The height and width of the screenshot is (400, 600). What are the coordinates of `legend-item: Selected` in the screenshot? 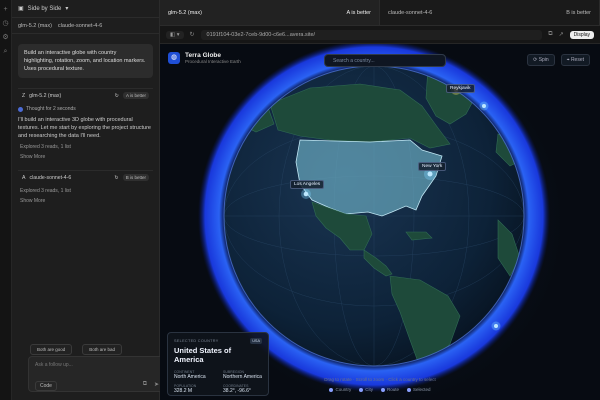 It's located at (419, 389).